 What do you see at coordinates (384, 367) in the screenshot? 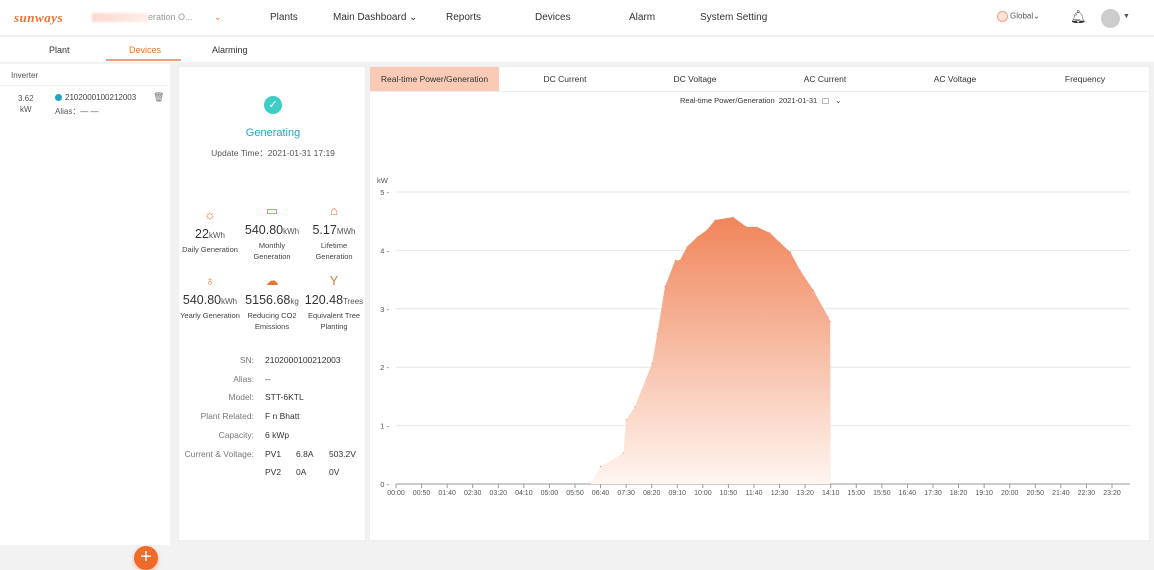
I see `y-tick-label: 2 -` at bounding box center [384, 367].